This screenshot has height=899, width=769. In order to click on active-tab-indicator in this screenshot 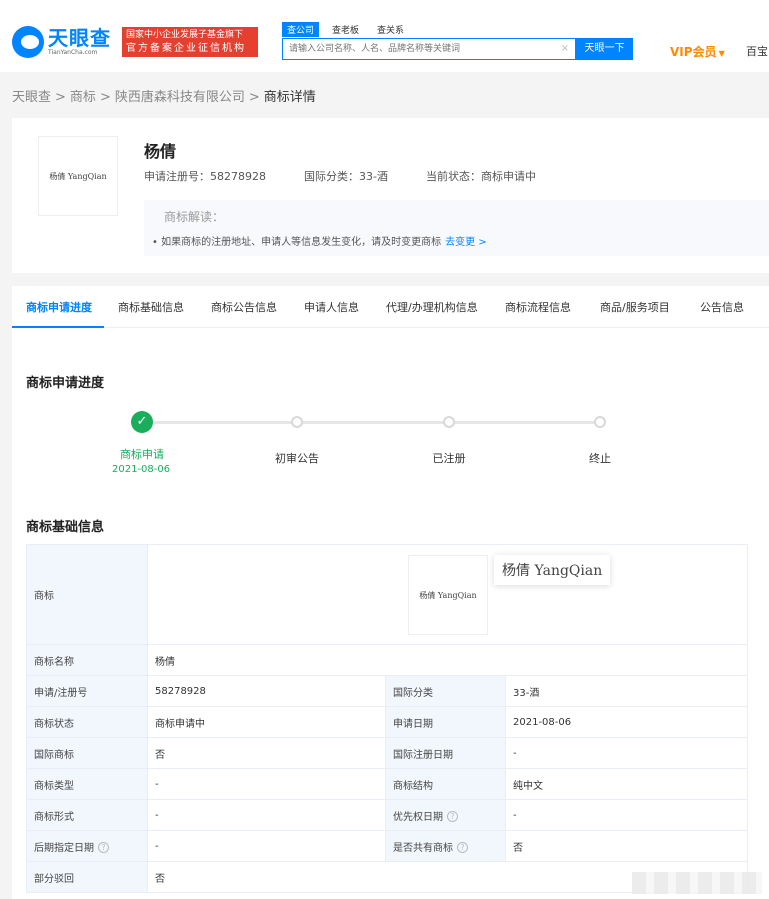, I will do `click(58, 327)`.